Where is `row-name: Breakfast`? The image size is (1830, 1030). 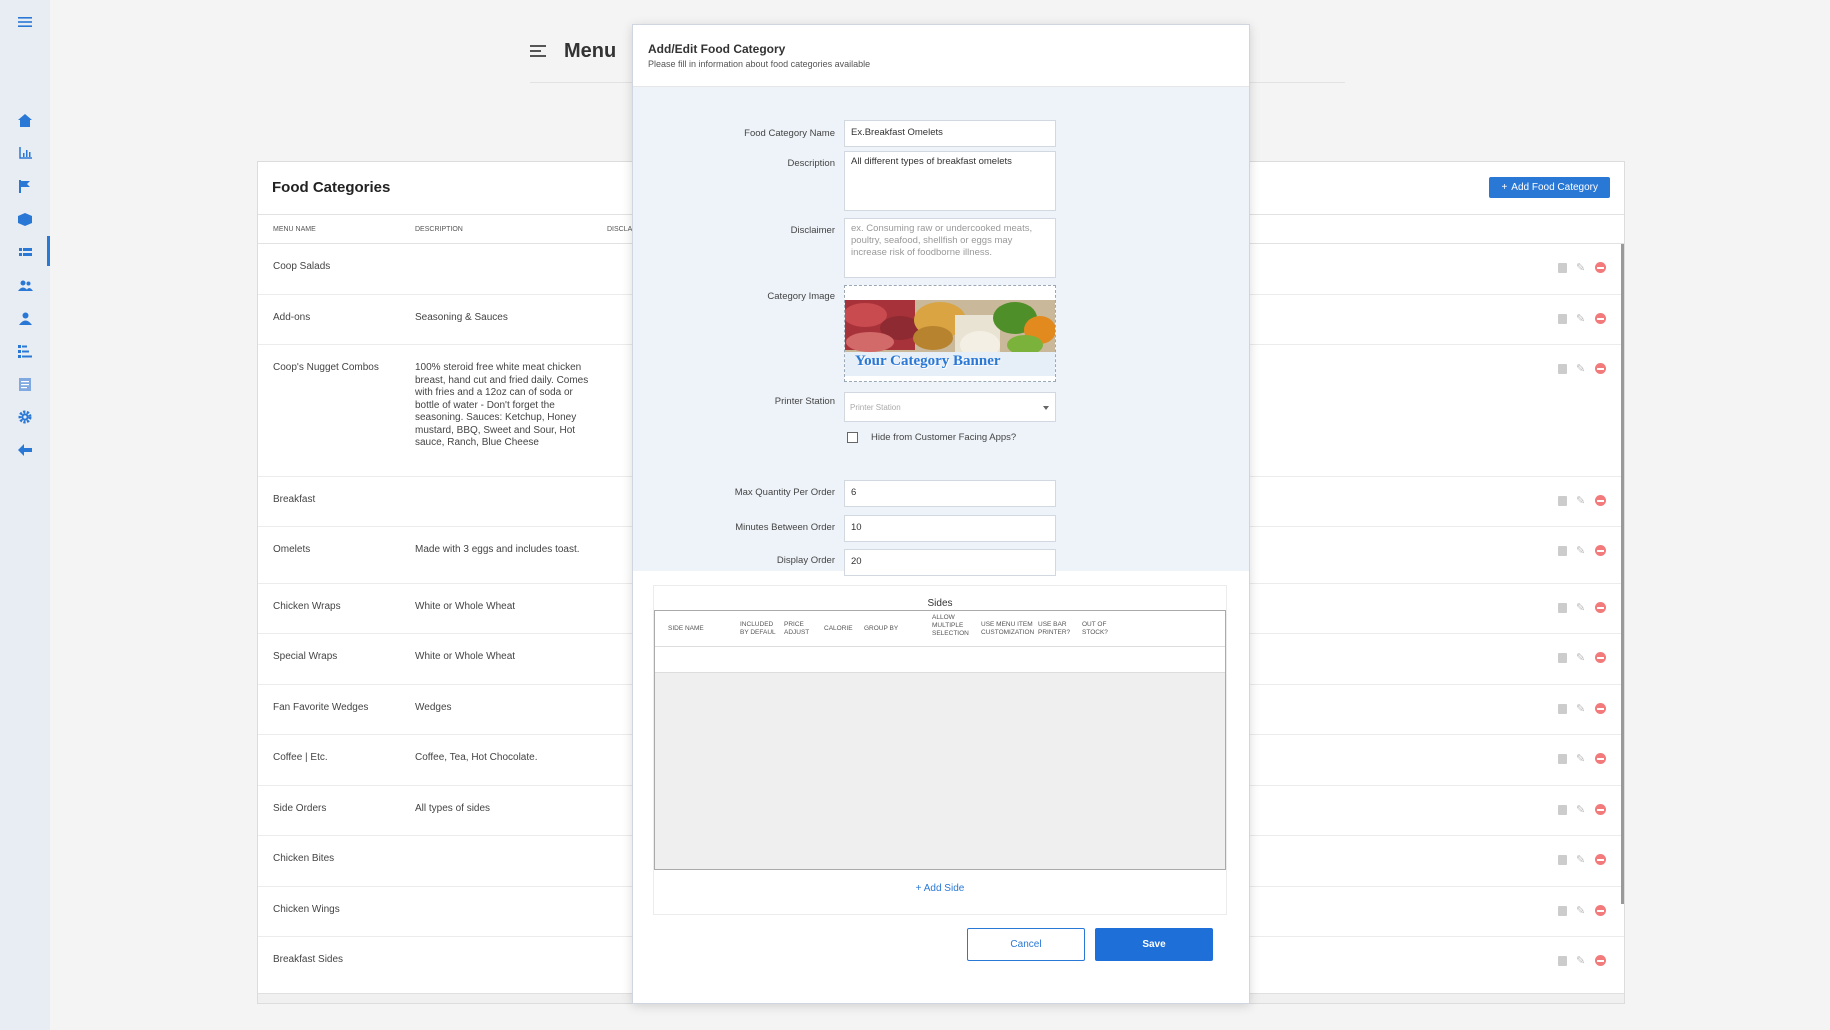 row-name: Breakfast is located at coordinates (294, 499).